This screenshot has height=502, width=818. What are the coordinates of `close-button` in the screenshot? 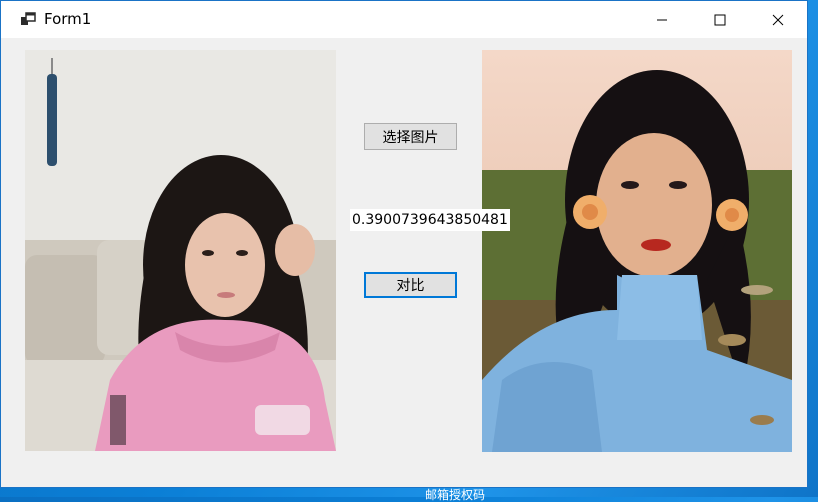 It's located at (778, 19).